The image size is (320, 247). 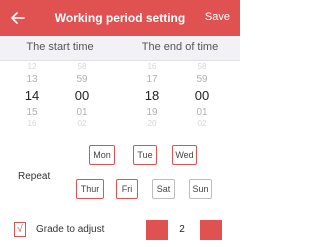 I want to click on tab-end-time: The end of time, so click(x=180, y=47).